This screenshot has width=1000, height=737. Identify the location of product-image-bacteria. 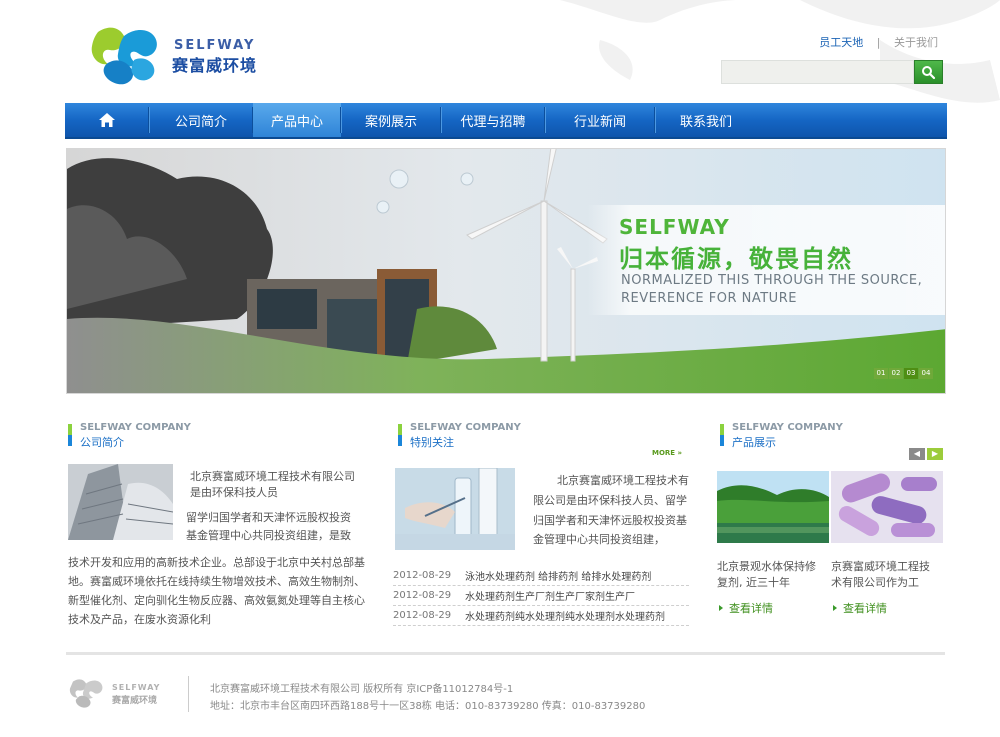
(887, 507).